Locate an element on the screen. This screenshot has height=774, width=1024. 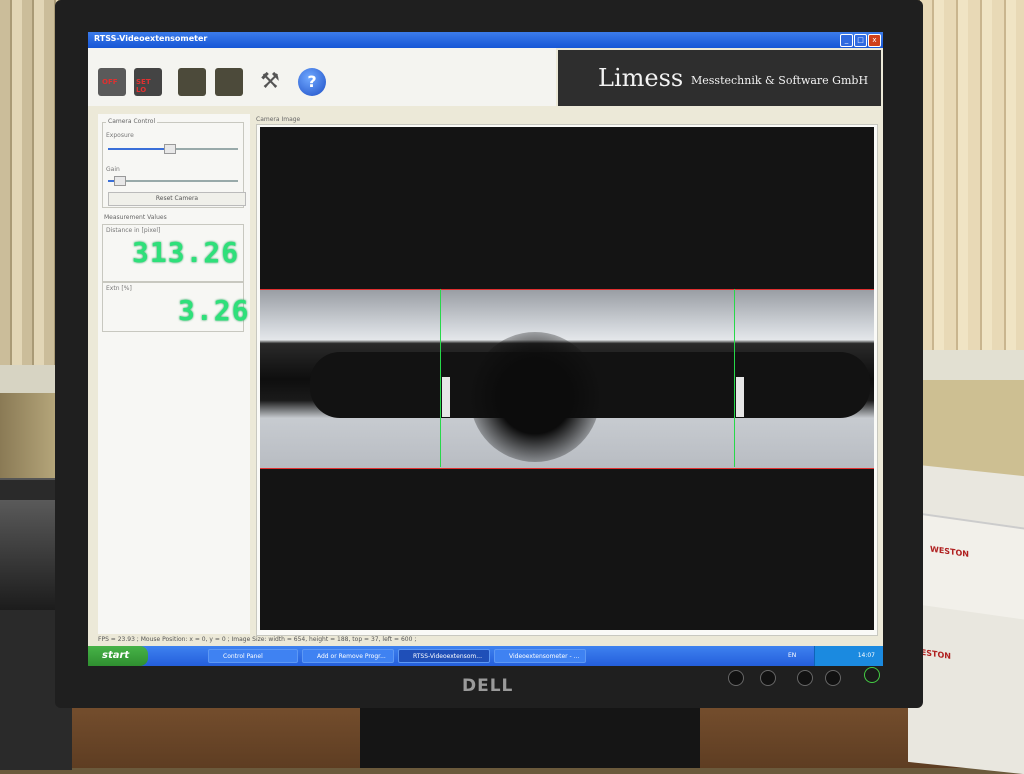
strain-value: 3.26 is located at coordinates (214, 310).